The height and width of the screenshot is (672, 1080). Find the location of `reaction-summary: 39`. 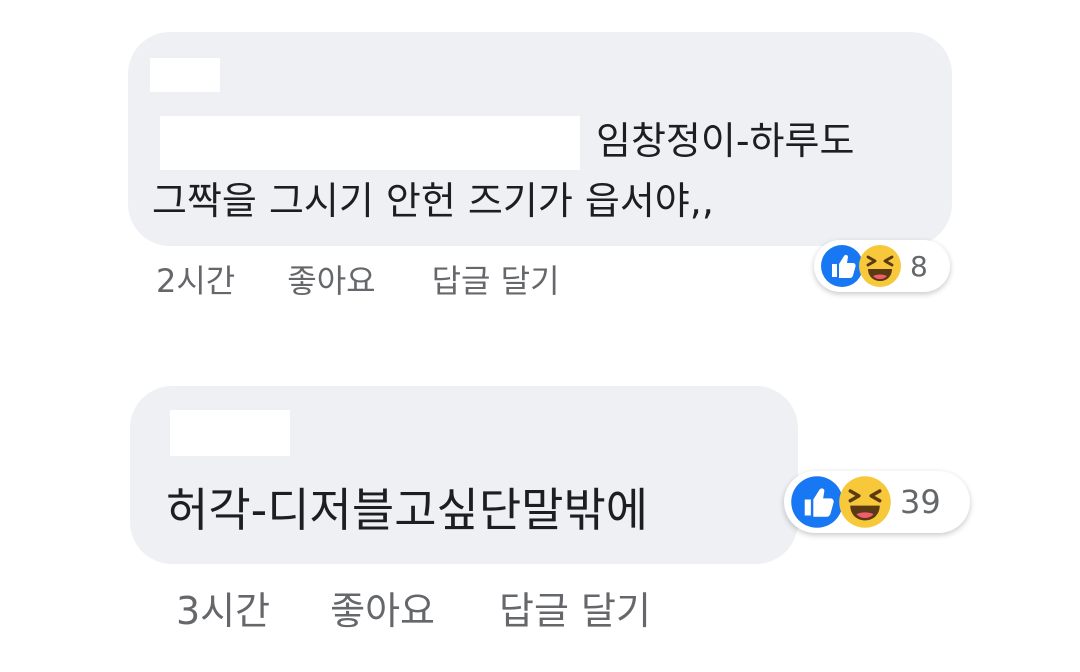

reaction-summary: 39 is located at coordinates (877, 502).